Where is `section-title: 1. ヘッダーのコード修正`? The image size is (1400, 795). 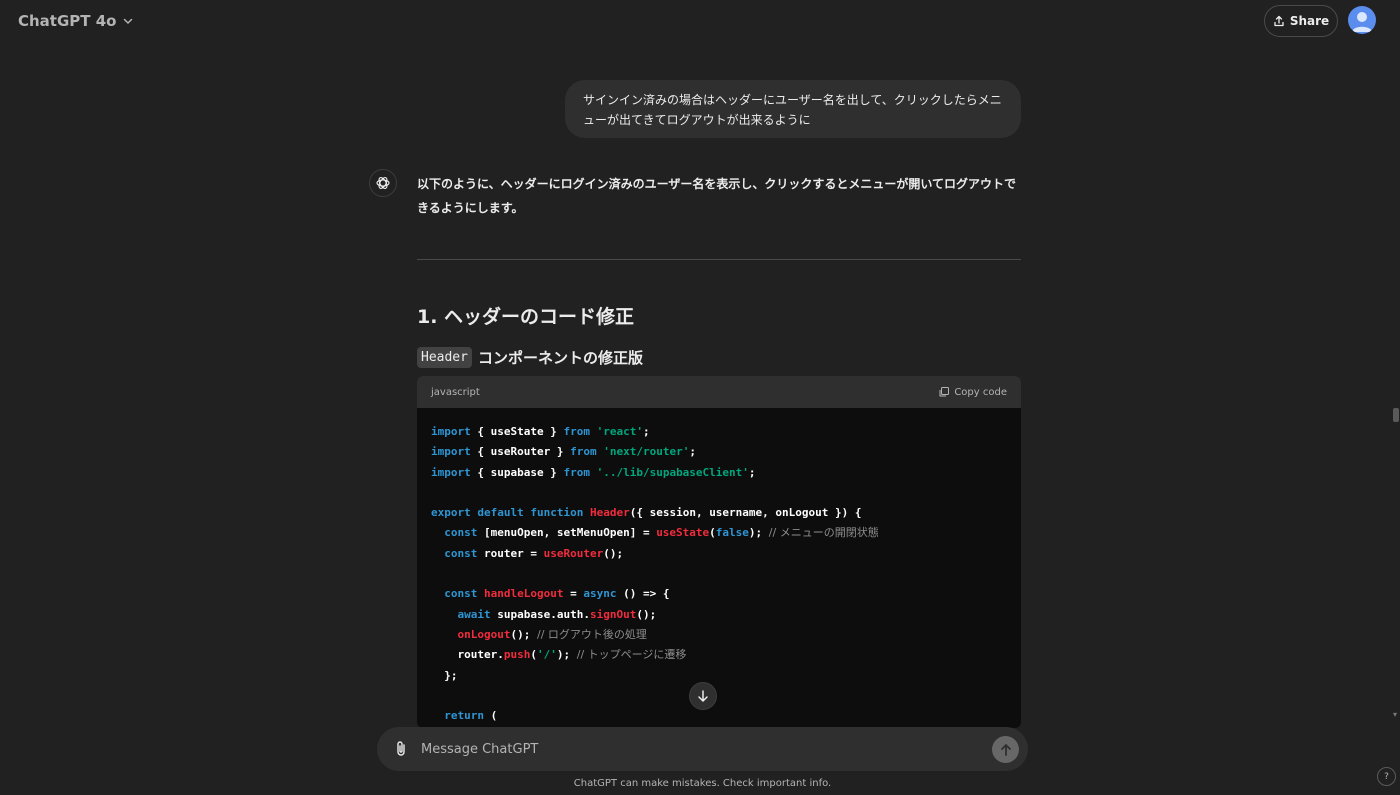
section-title: 1. ヘッダーのコード修正 is located at coordinates (526, 317).